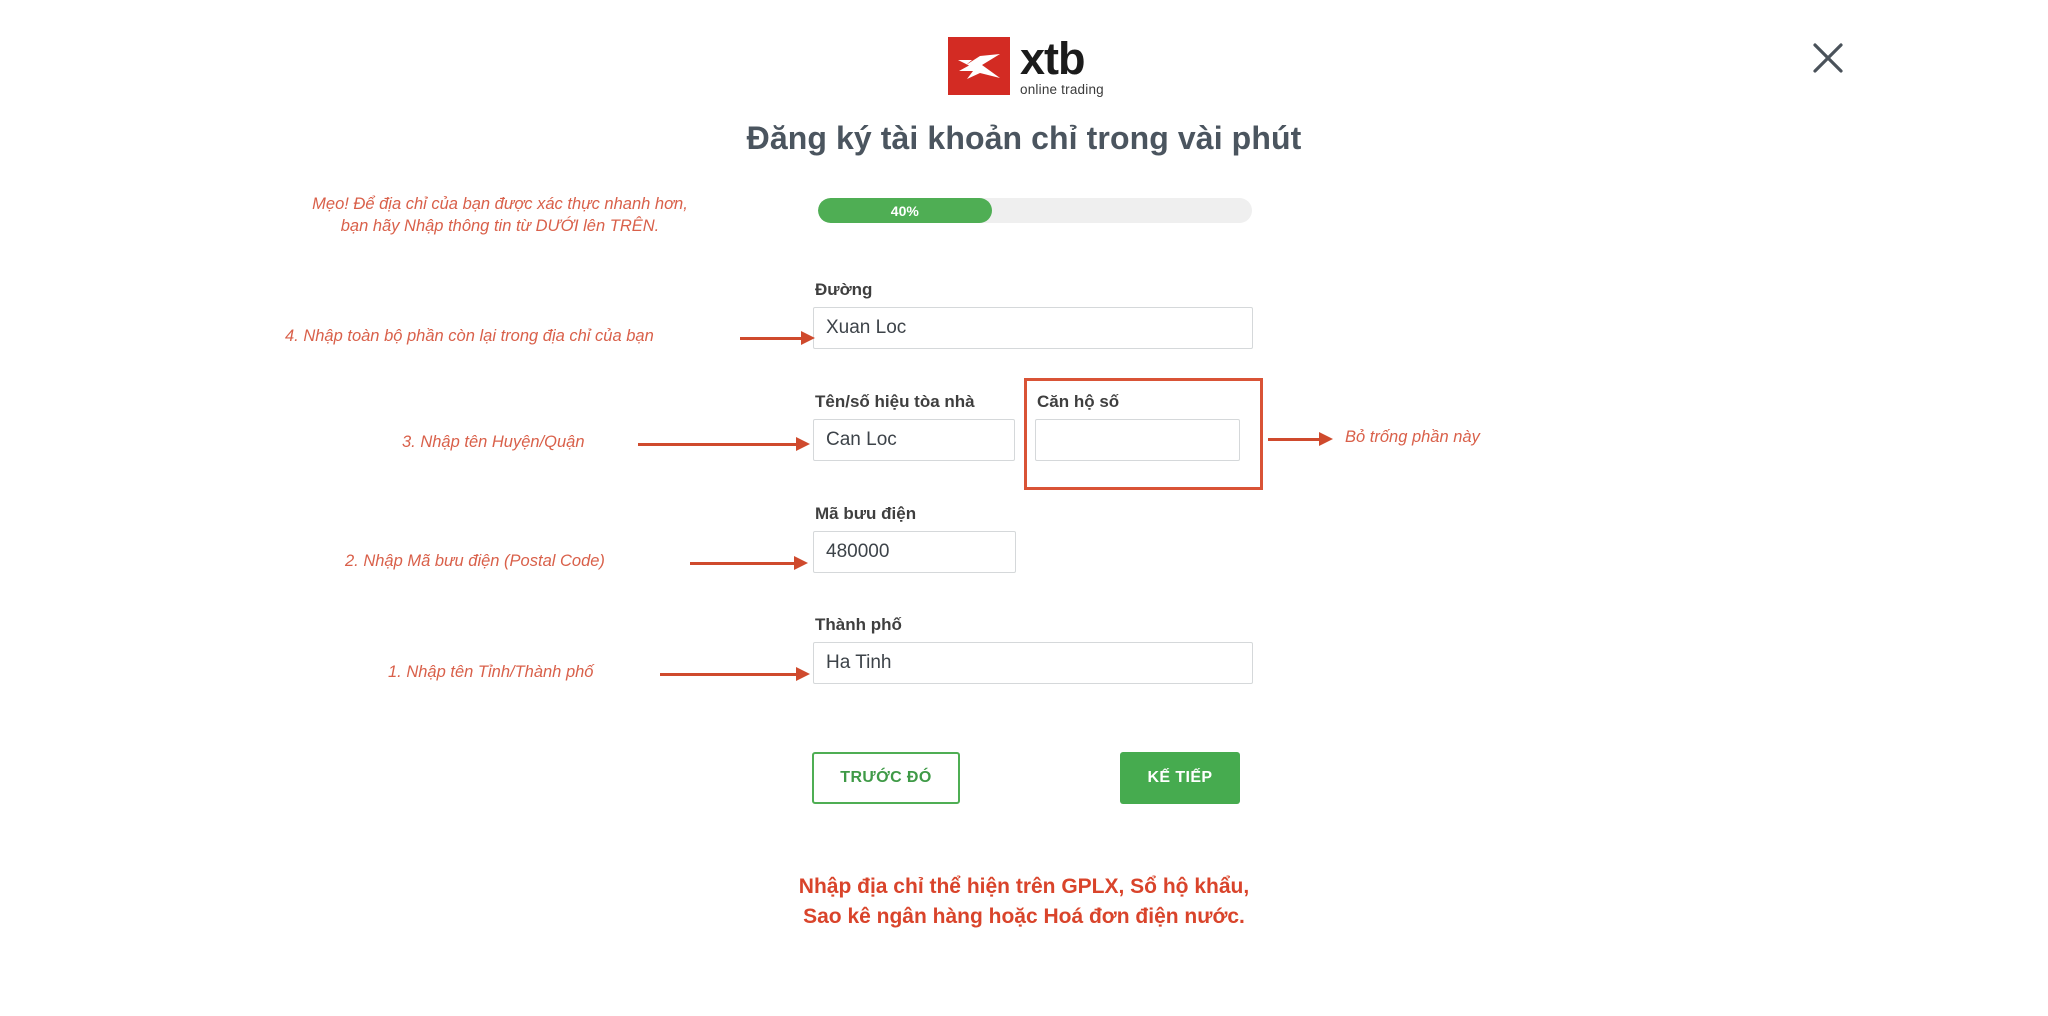 Image resolution: width=2048 pixels, height=1016 pixels. Describe the element at coordinates (1180, 778) in the screenshot. I see `next-button: KẾ TIẾP` at that location.